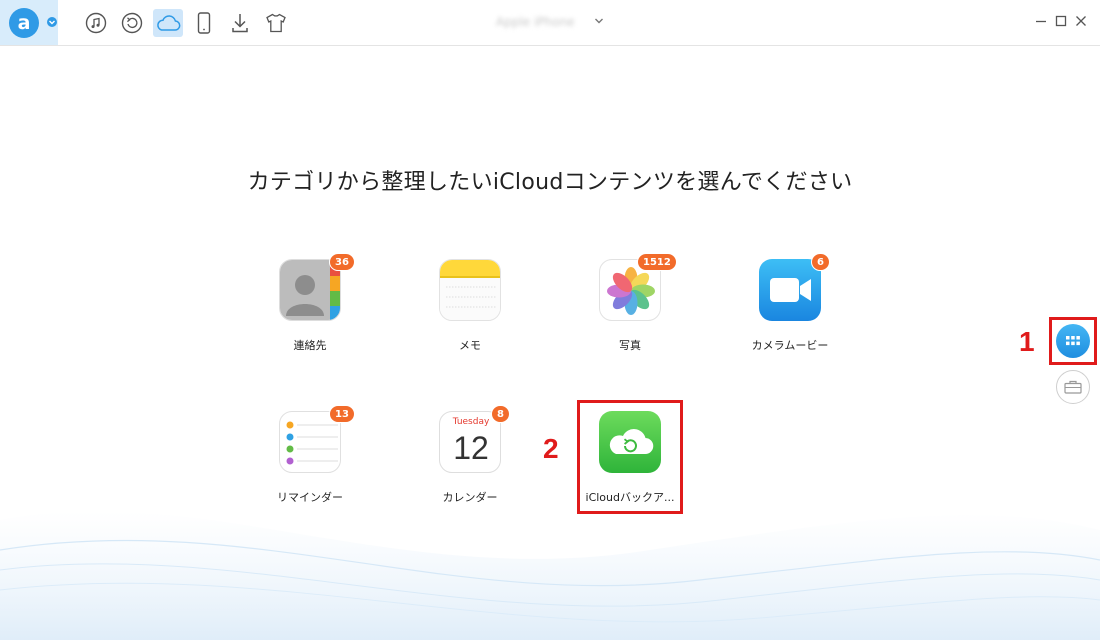 The image size is (1100, 640). Describe the element at coordinates (1081, 21) in the screenshot. I see `close-icon` at that location.